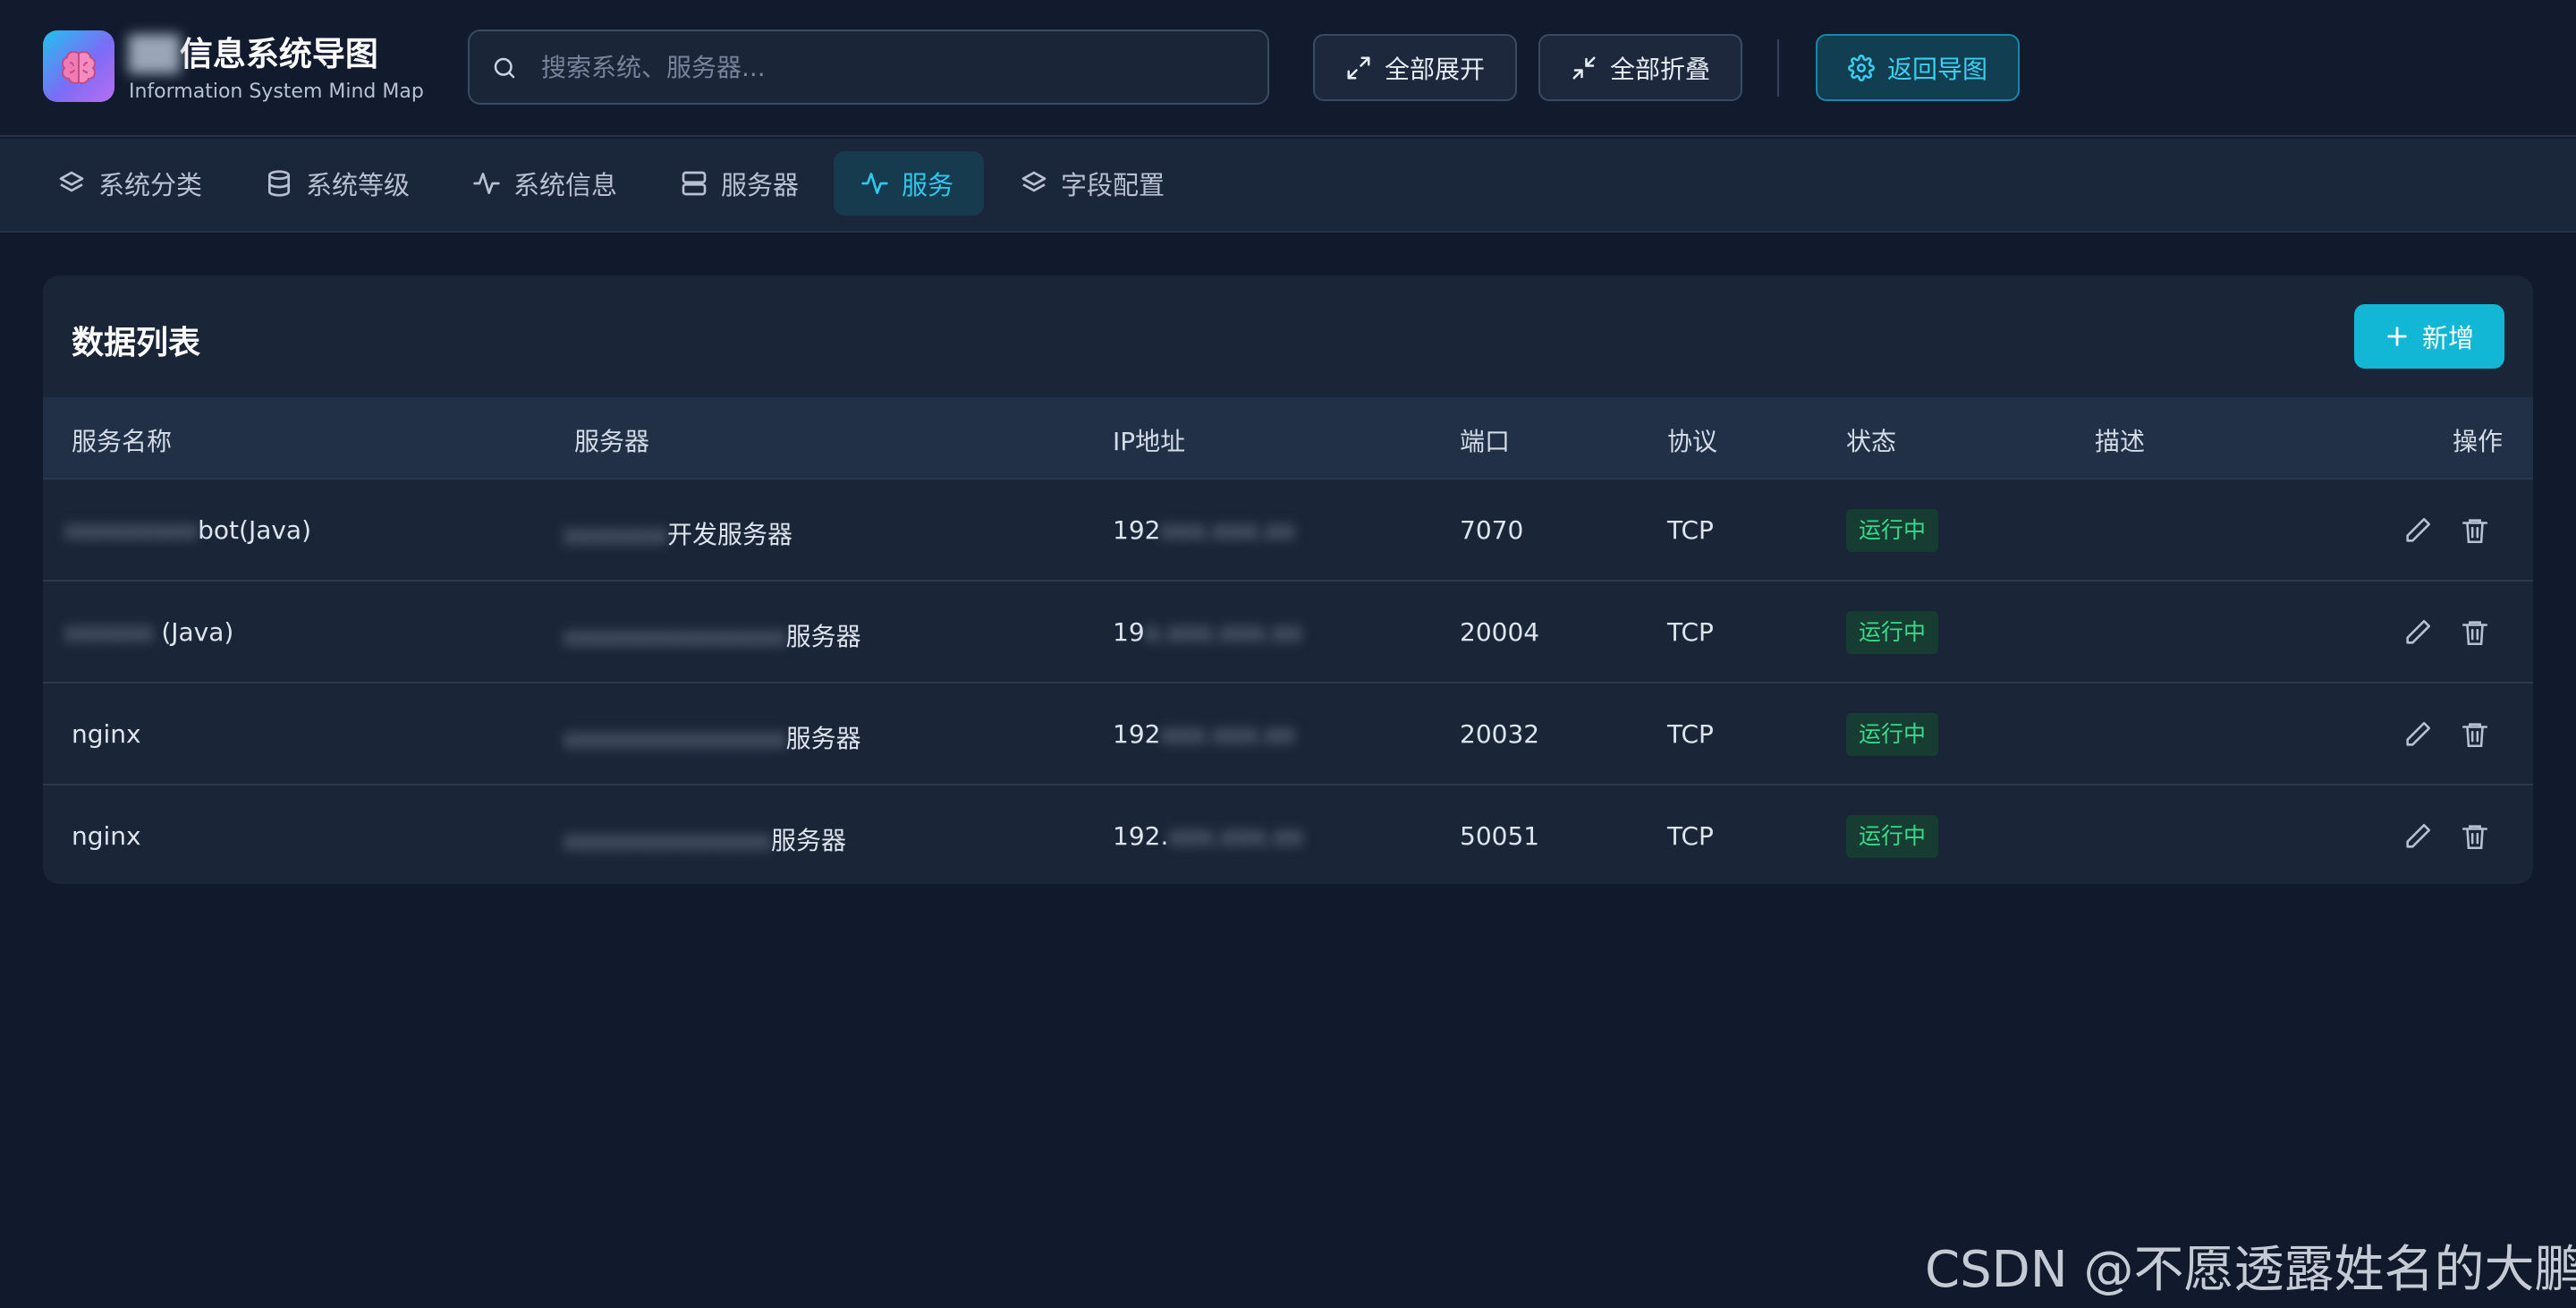 The height and width of the screenshot is (1308, 2576). I want to click on database-icon, so click(279, 183).